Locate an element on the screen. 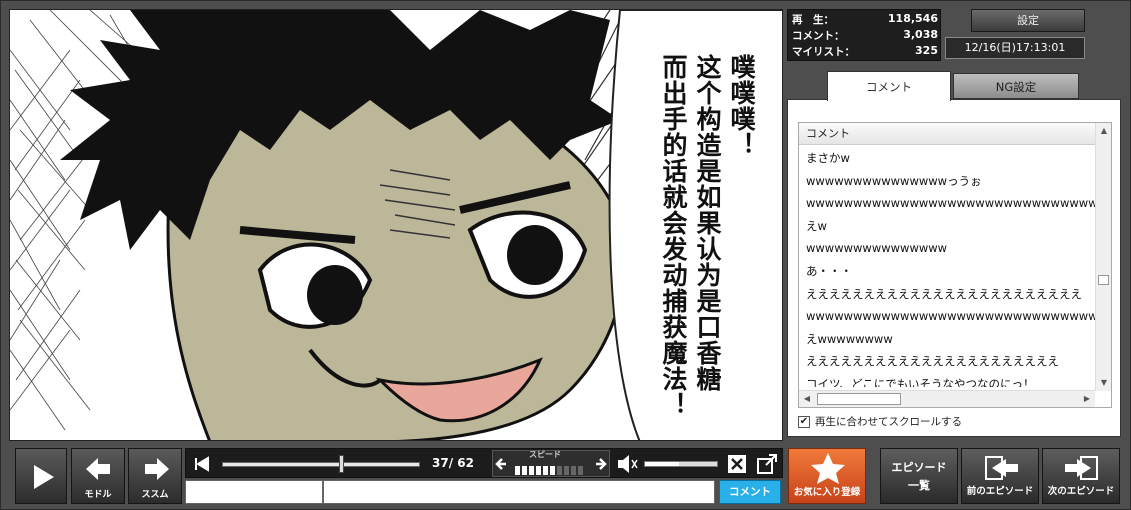  horizontal-scroll-thumb is located at coordinates (859, 399).